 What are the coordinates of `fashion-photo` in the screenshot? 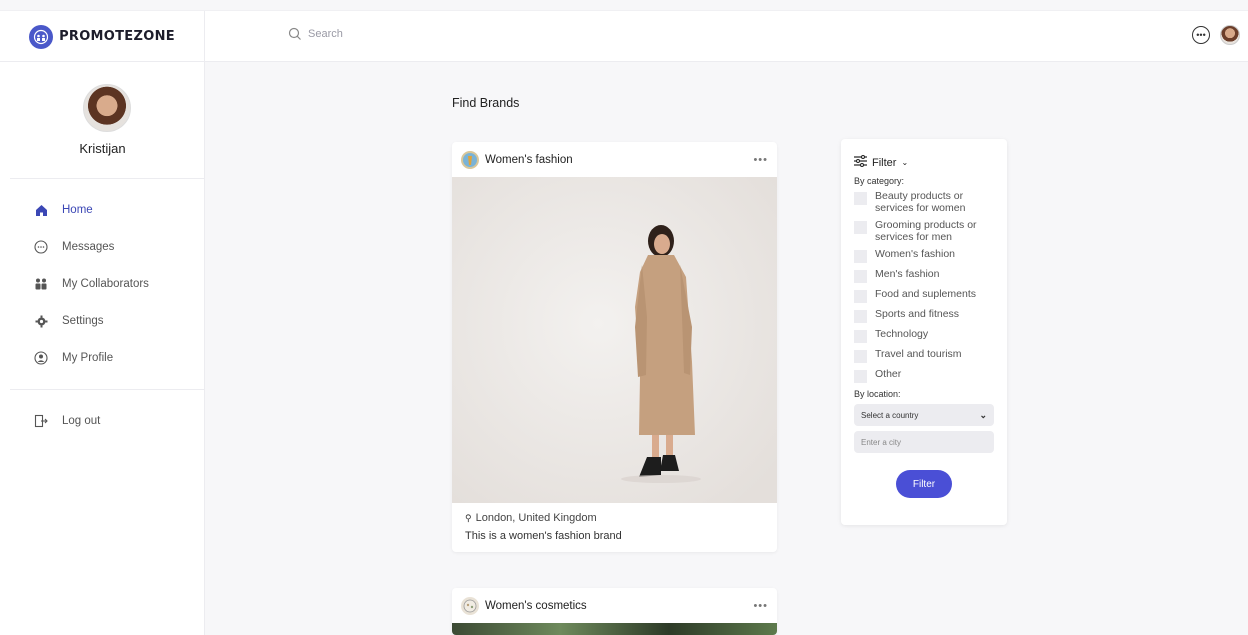 It's located at (614, 340).